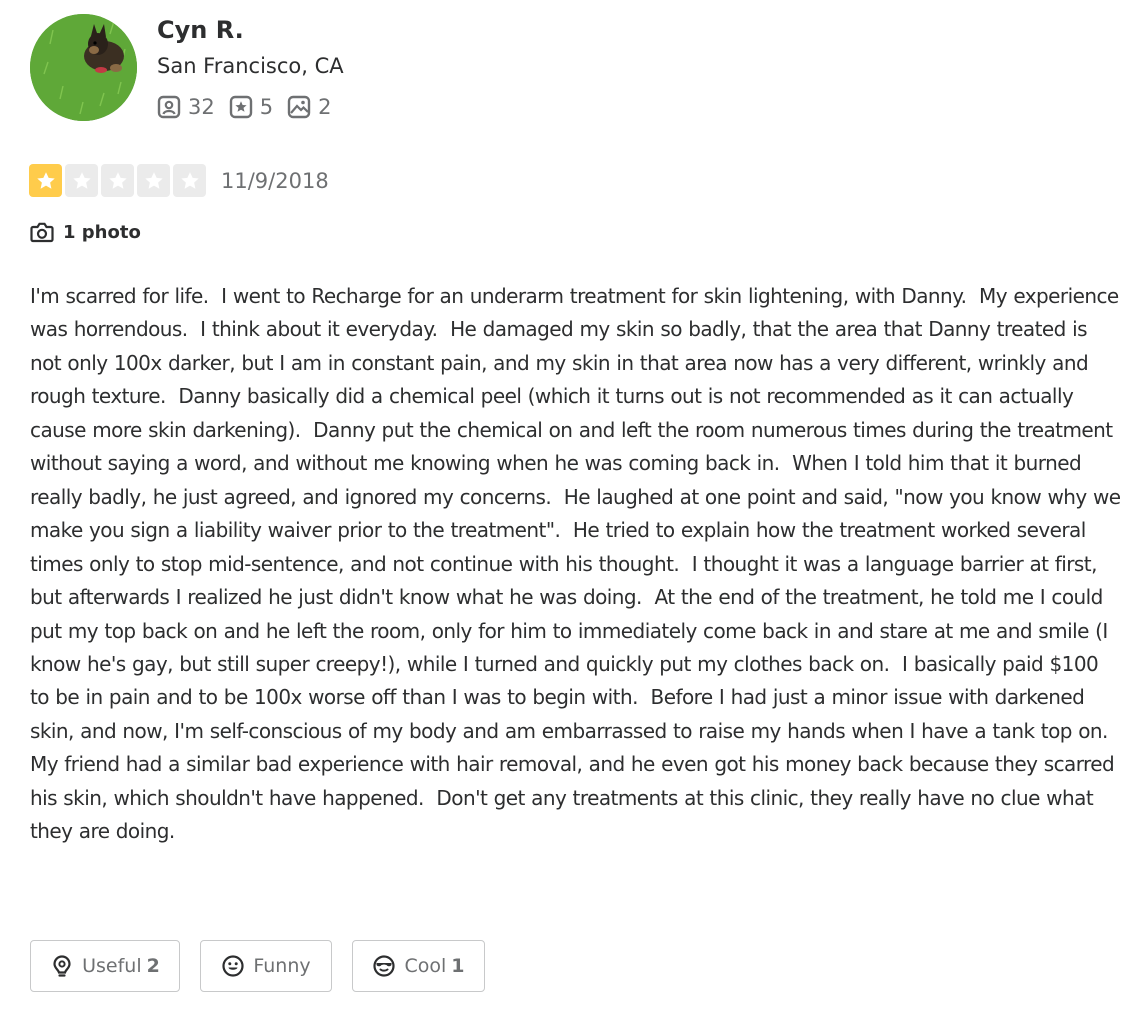 The width and height of the screenshot is (1139, 1015). I want to click on funny-button: Funny, so click(266, 966).